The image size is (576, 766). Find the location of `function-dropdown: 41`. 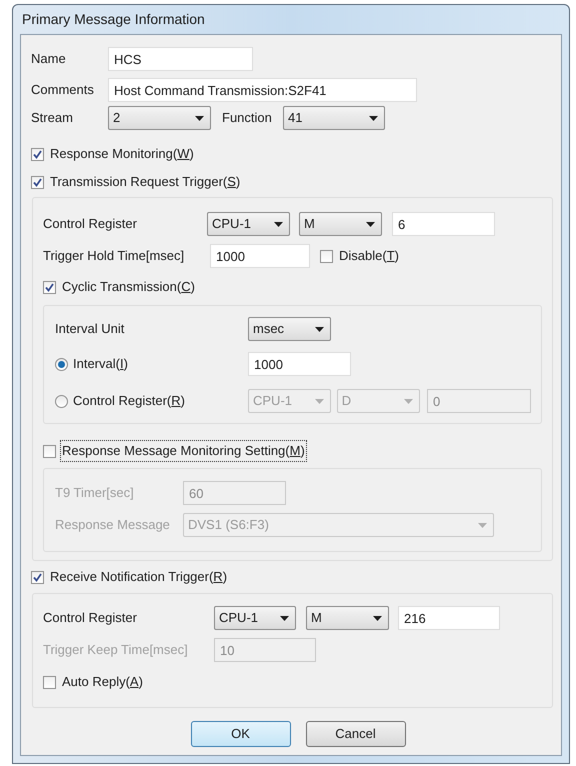

function-dropdown: 41 is located at coordinates (334, 118).